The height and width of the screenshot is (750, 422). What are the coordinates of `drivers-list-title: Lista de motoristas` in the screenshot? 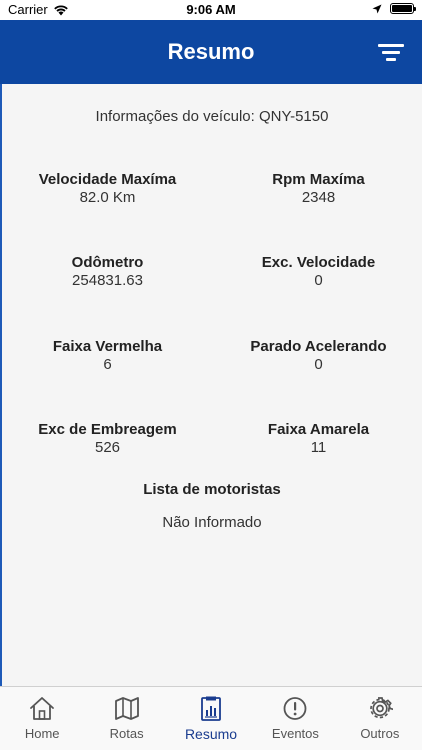 It's located at (212, 489).